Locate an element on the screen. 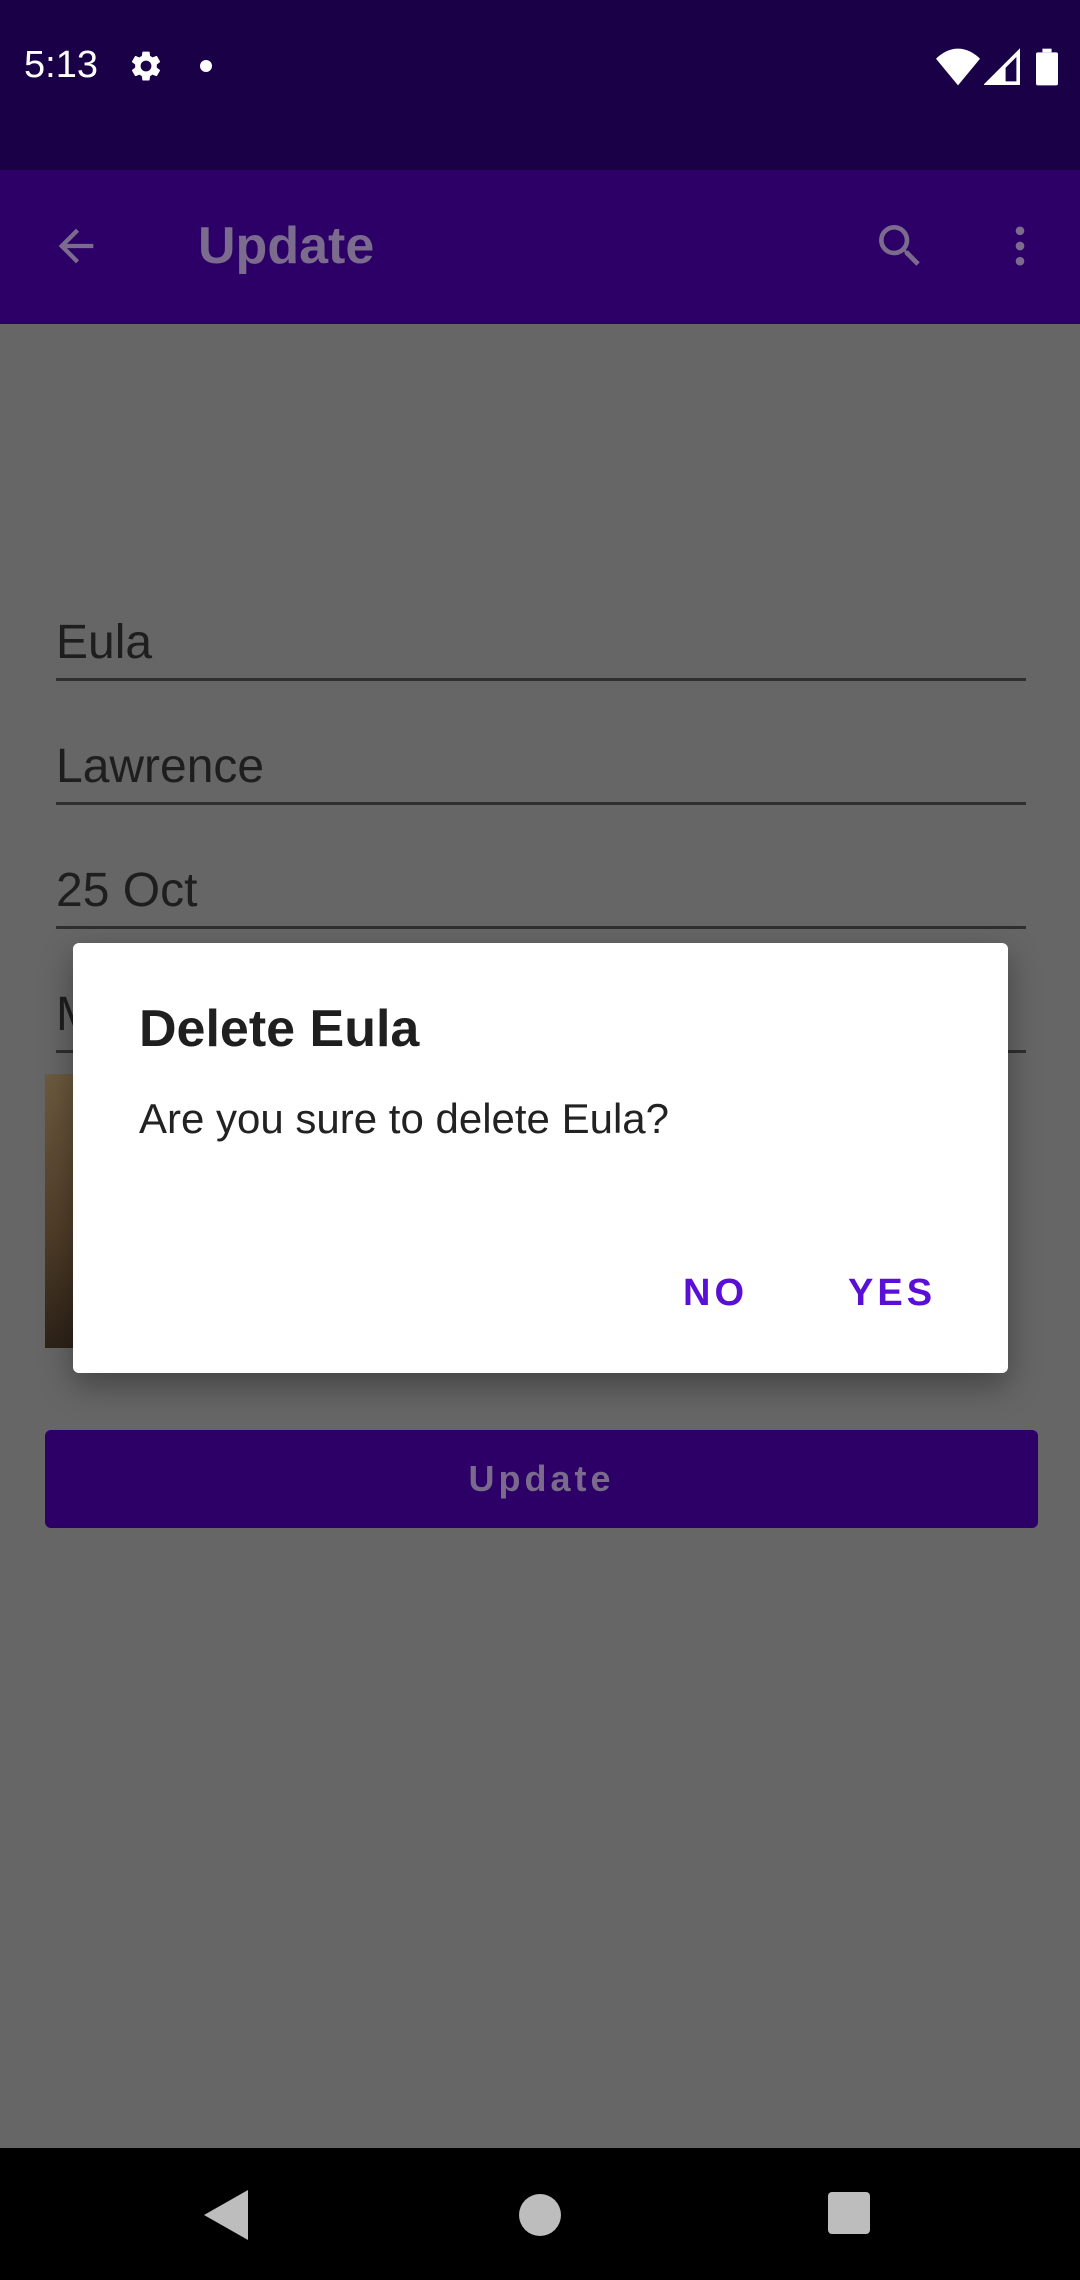  back-button is located at coordinates (76, 246).